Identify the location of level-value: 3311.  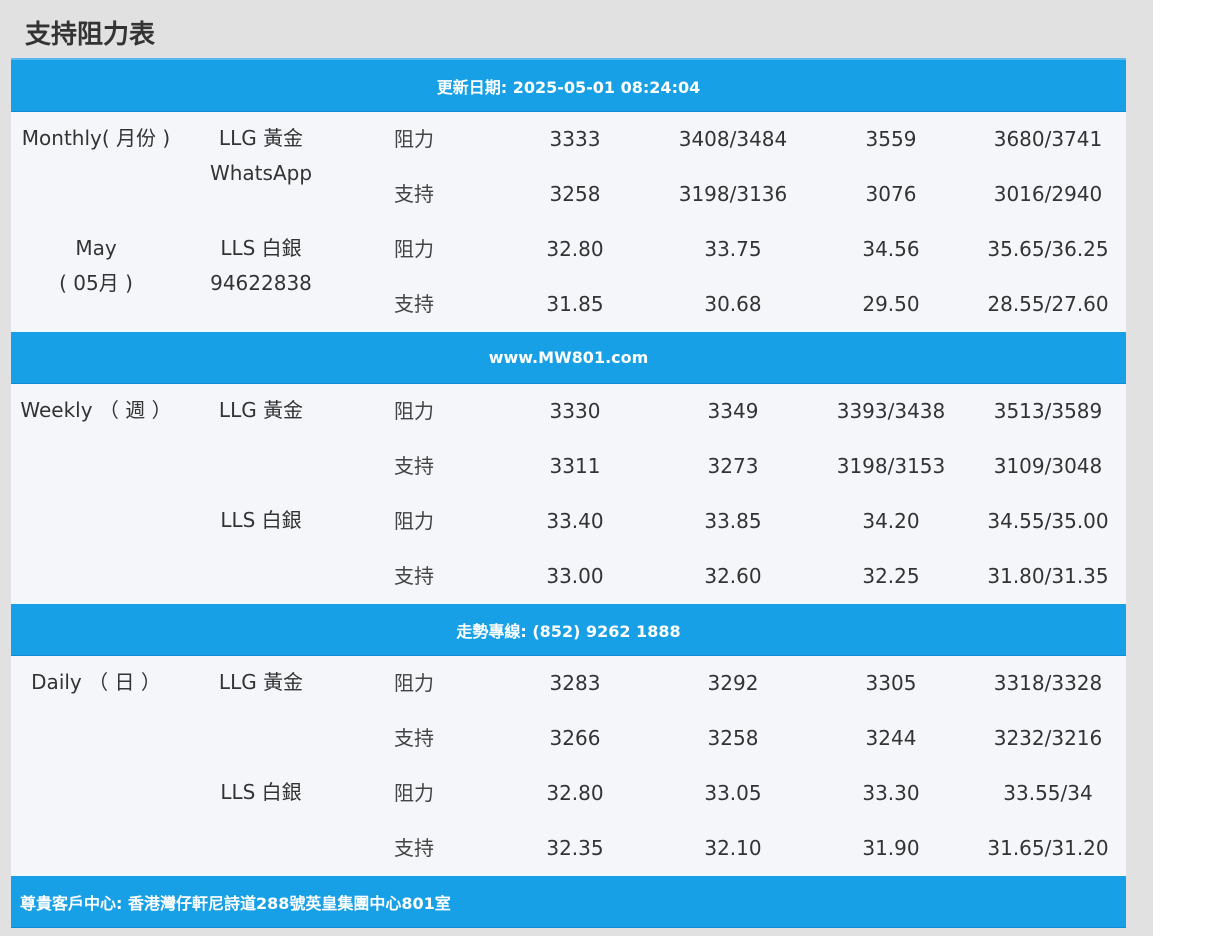
(575, 466).